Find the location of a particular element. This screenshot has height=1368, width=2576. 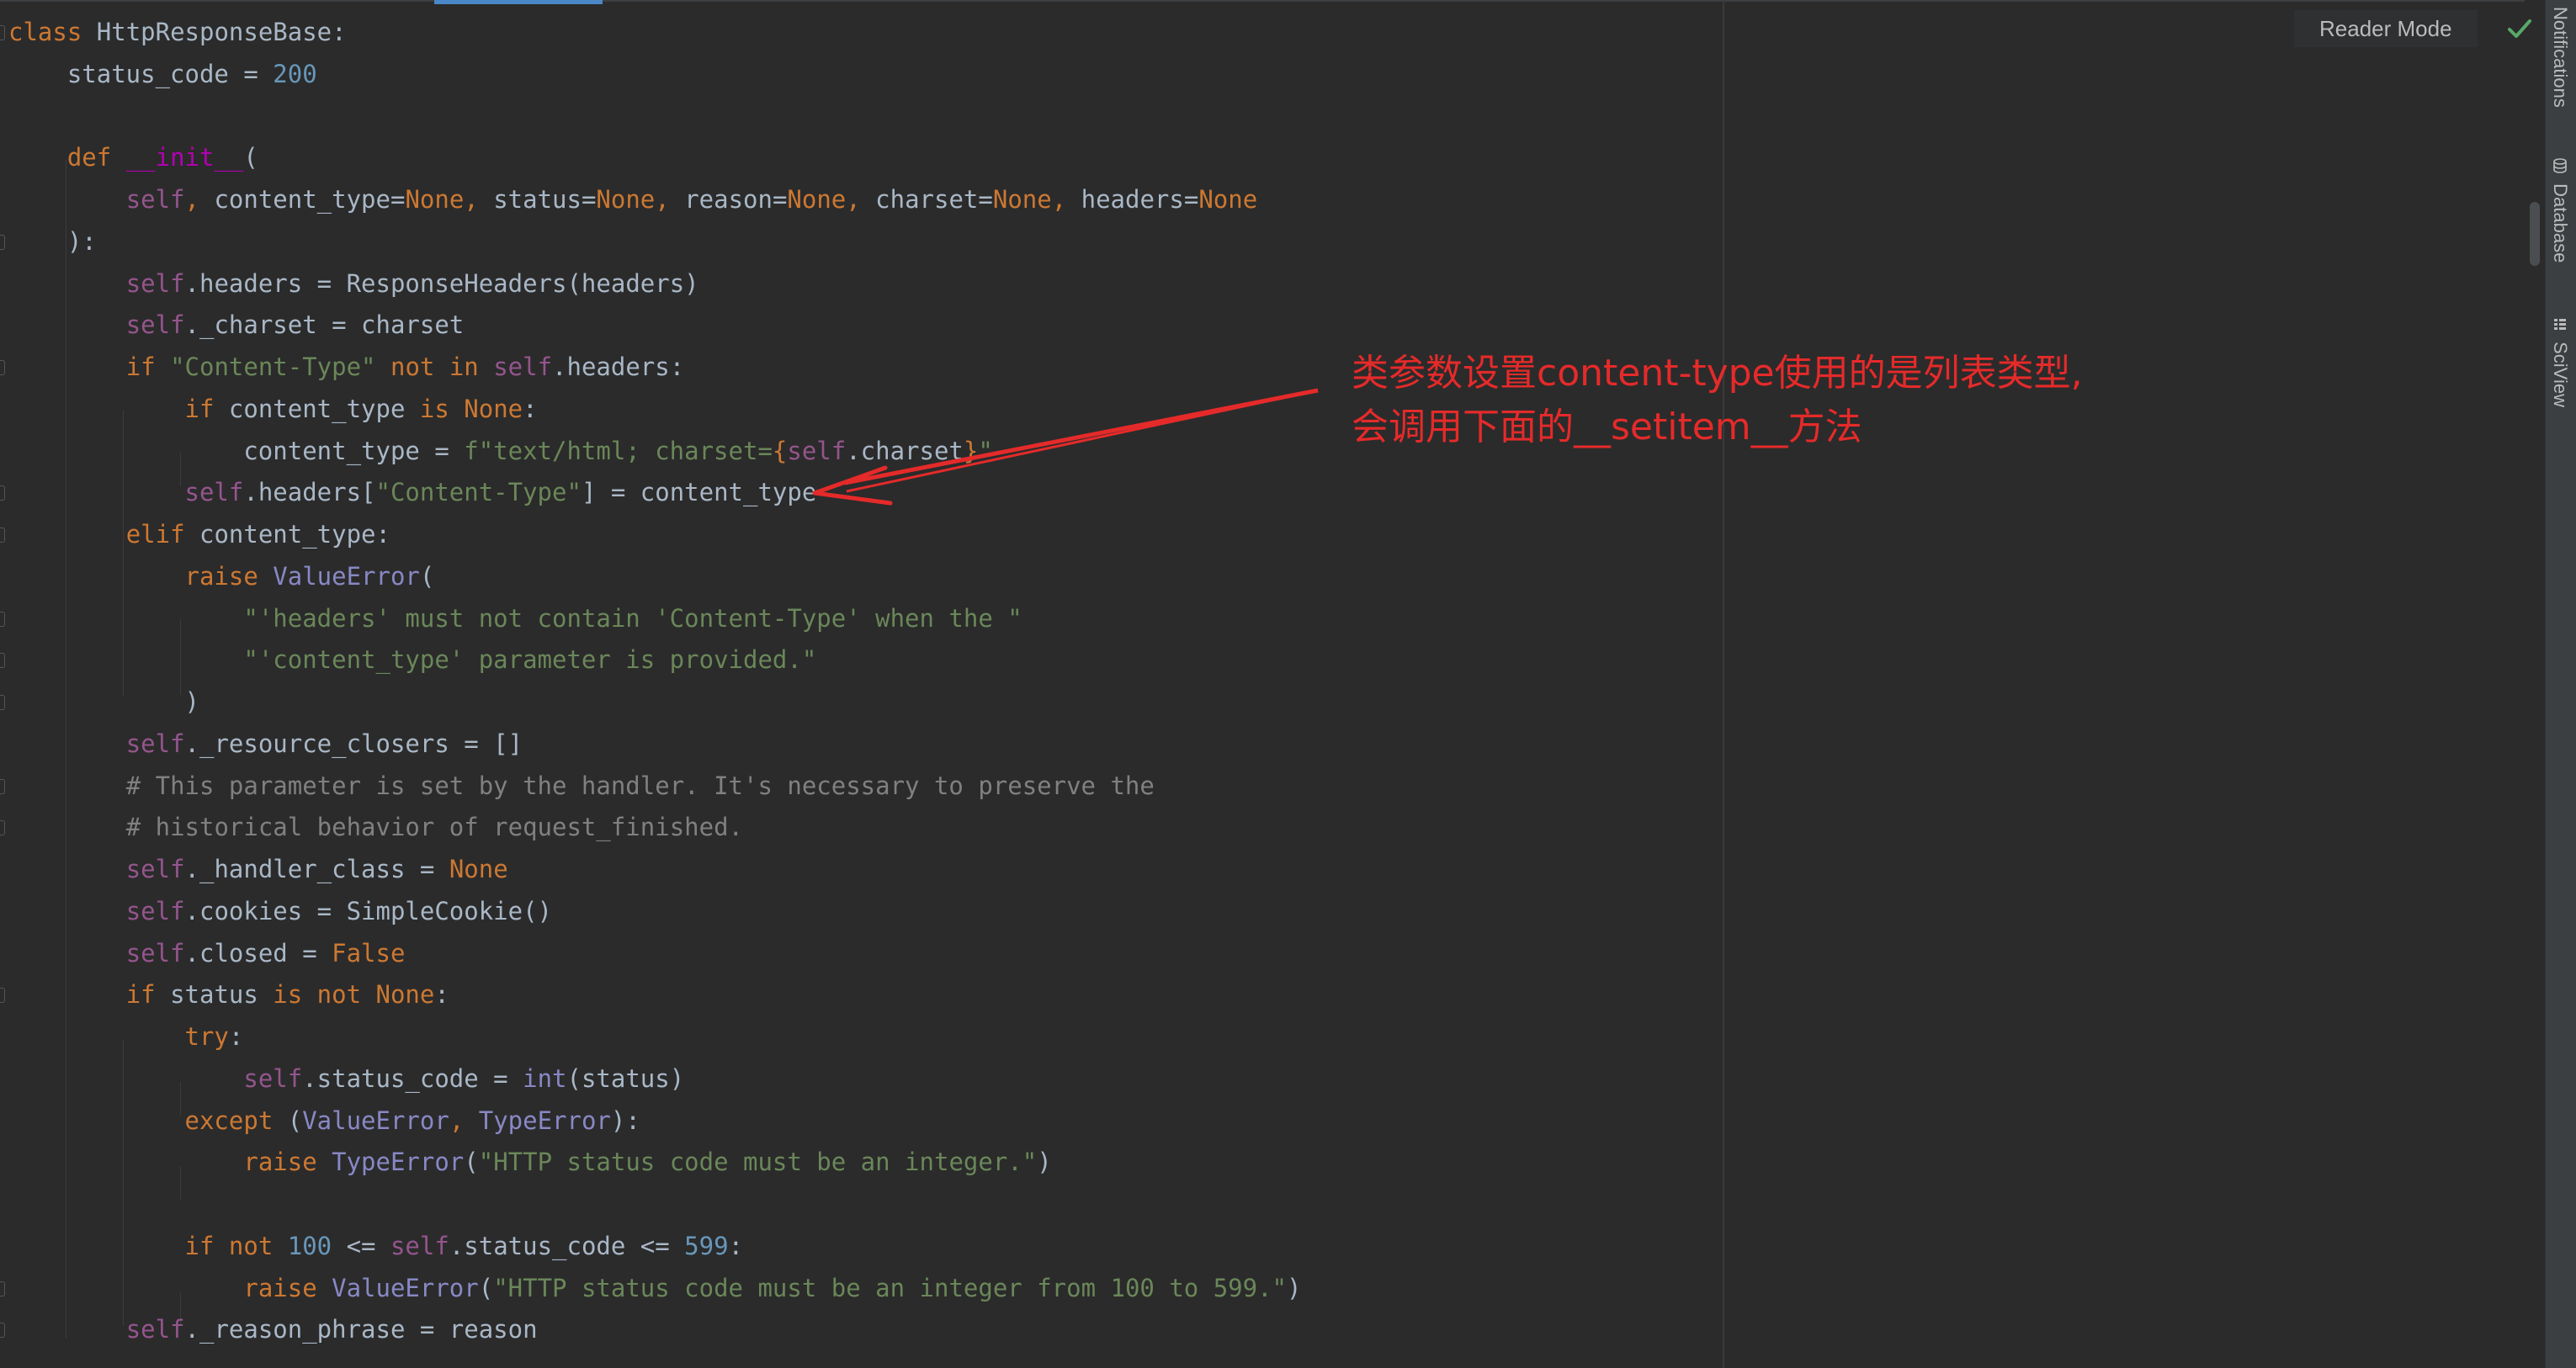

code-line: self.closed = False is located at coordinates (654, 954).